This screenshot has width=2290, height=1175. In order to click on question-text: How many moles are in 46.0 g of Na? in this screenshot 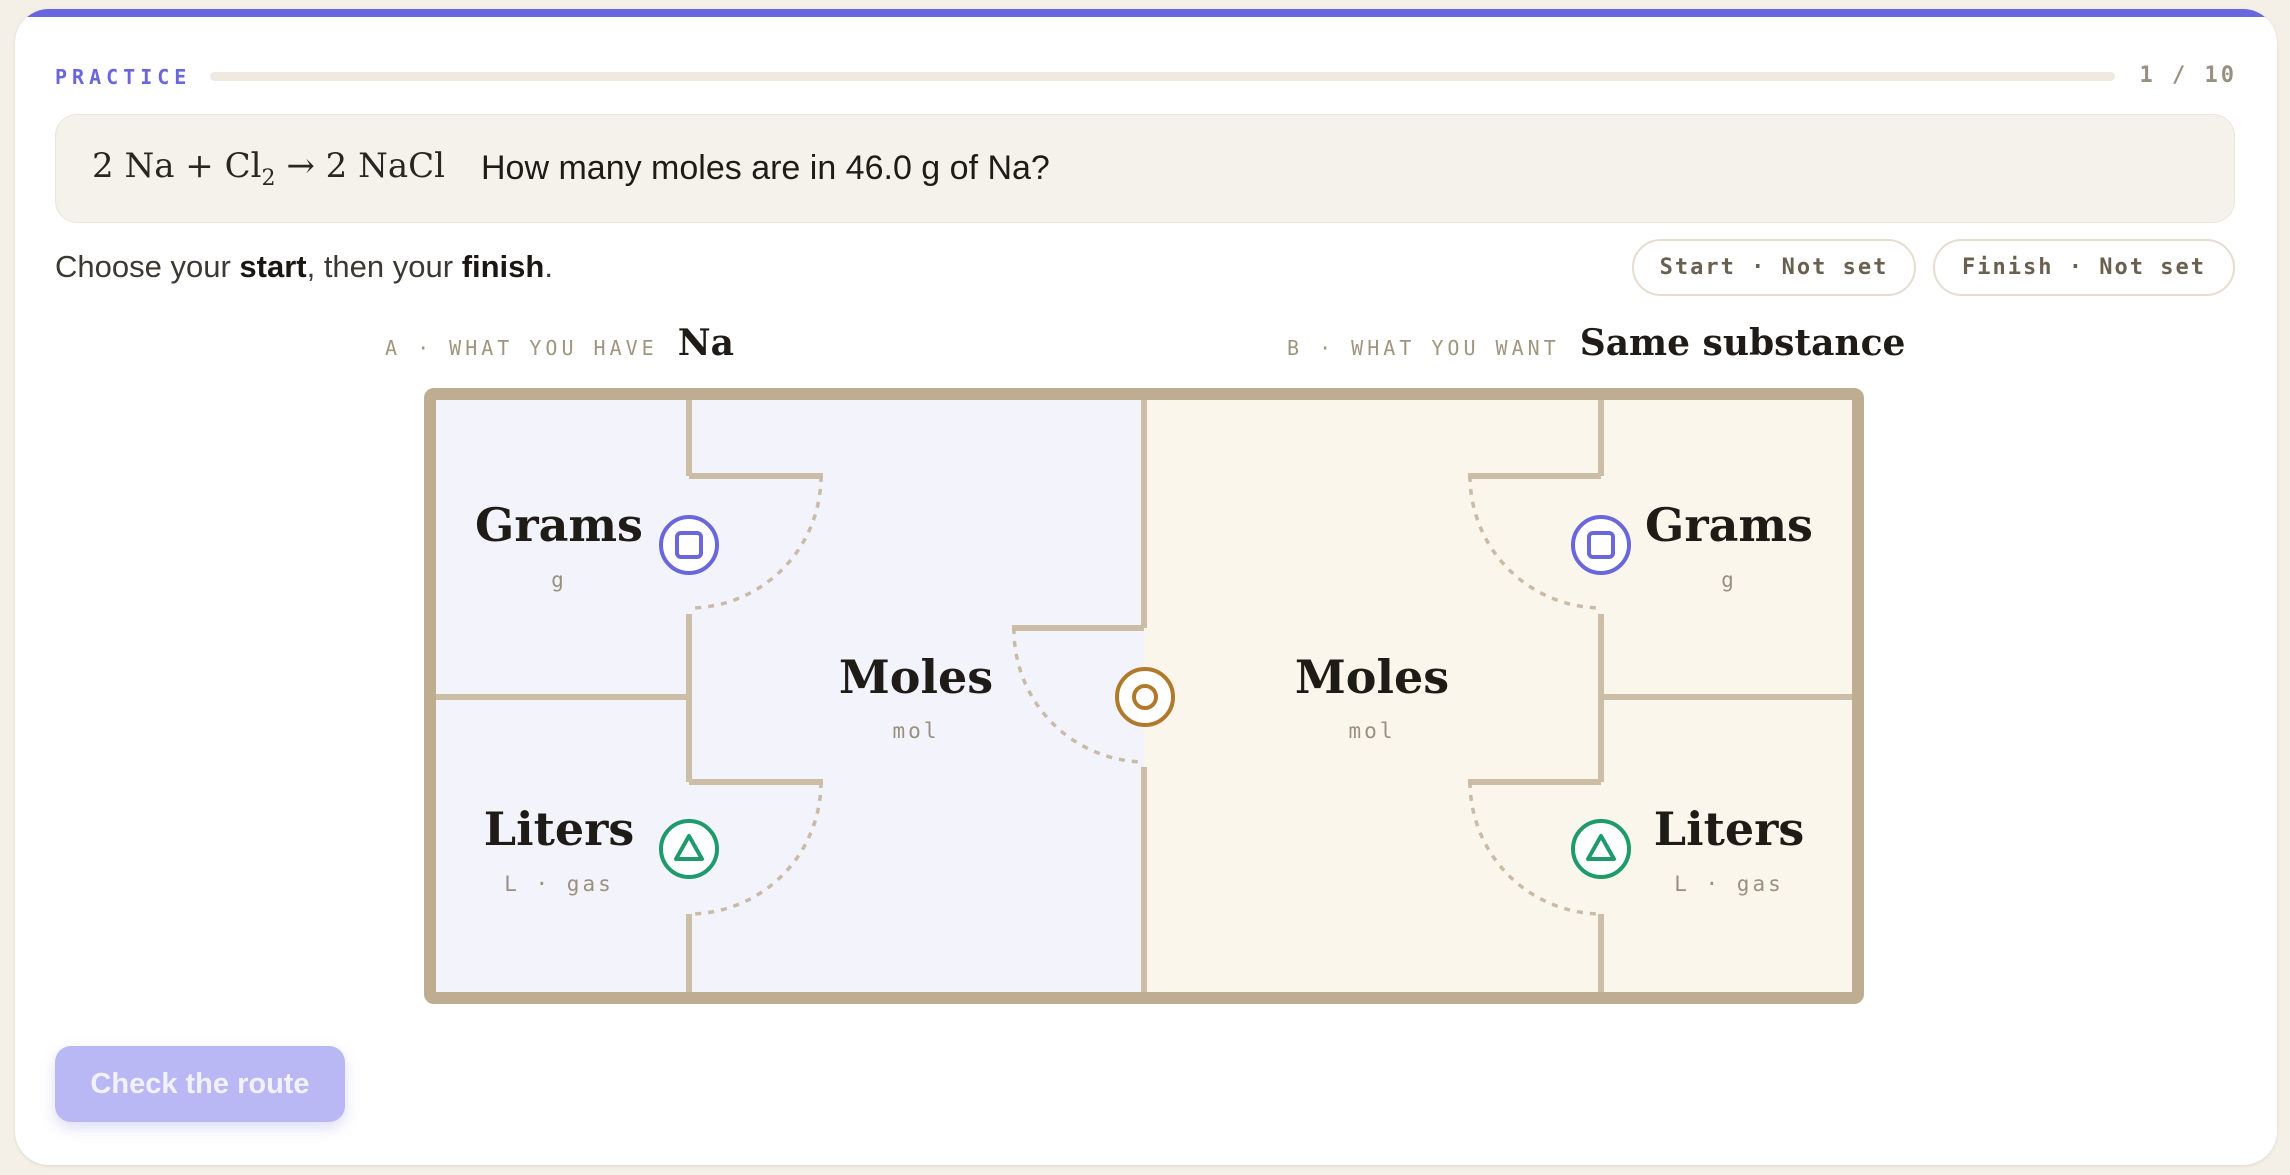, I will do `click(765, 168)`.